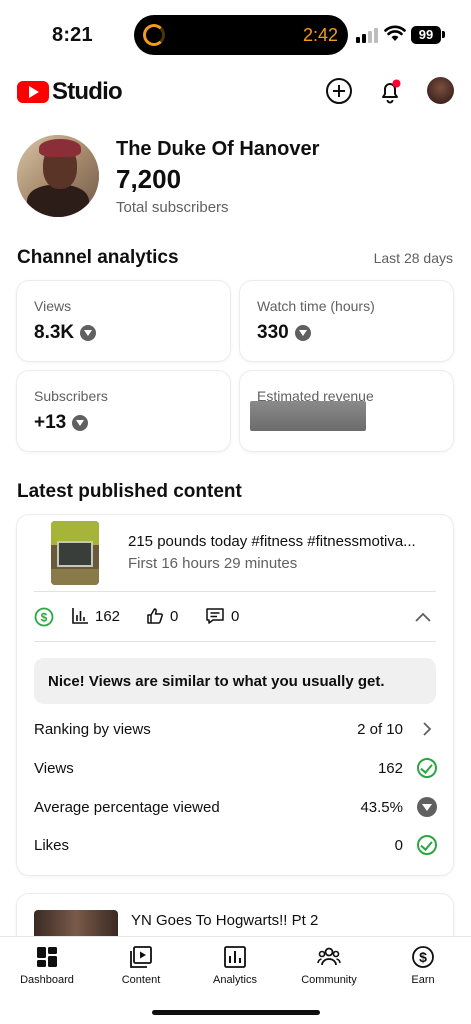 This screenshot has width=471, height=1024. I want to click on metric-number: 330, so click(273, 332).